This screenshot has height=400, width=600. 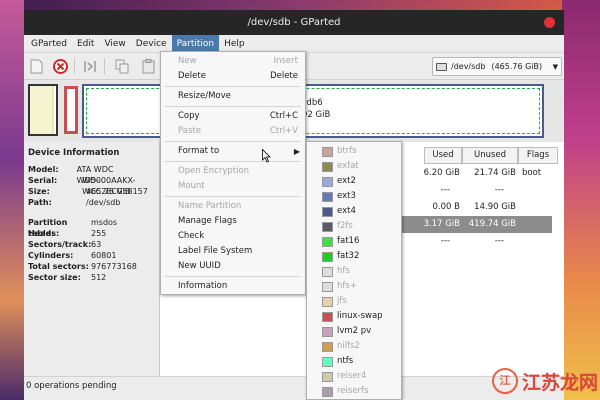 I want to click on info-key: Model:, so click(x=43, y=169).